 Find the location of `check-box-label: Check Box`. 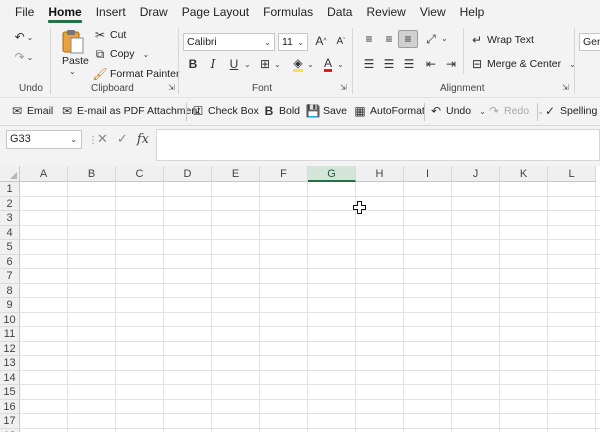

check-box-label: Check Box is located at coordinates (233, 111).